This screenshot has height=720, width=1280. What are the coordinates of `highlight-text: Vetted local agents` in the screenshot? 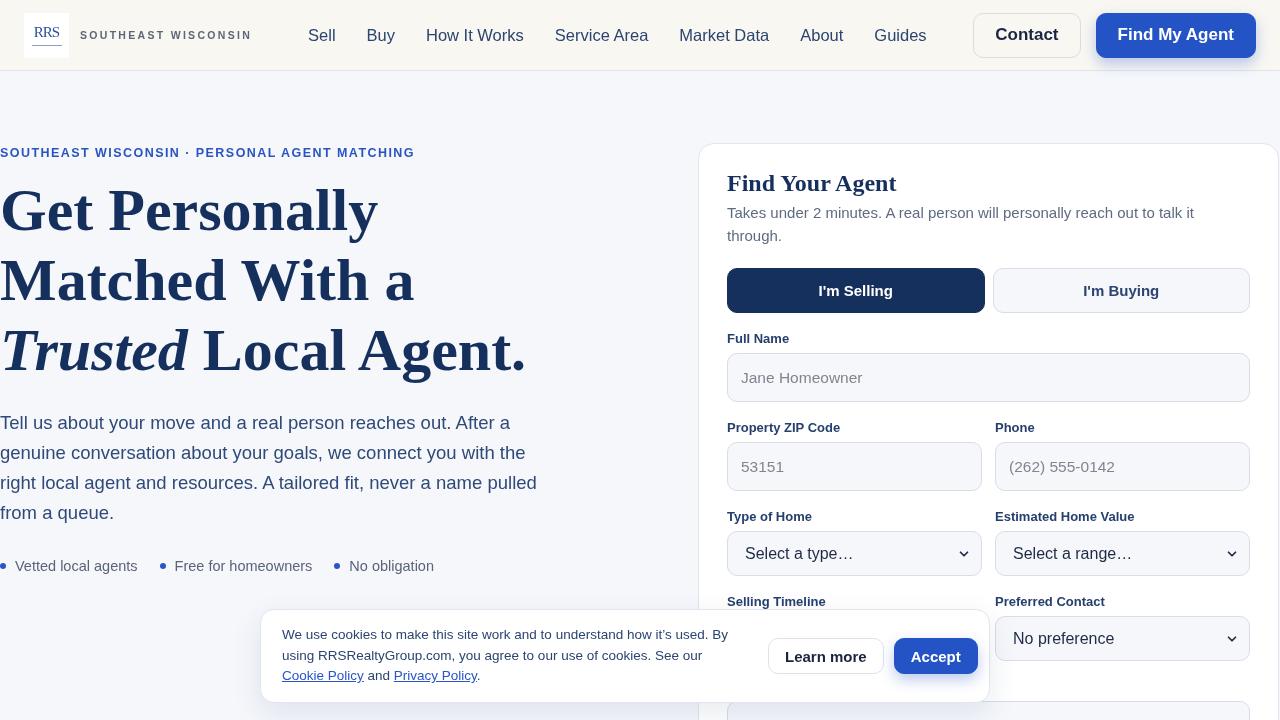 It's located at (76, 566).